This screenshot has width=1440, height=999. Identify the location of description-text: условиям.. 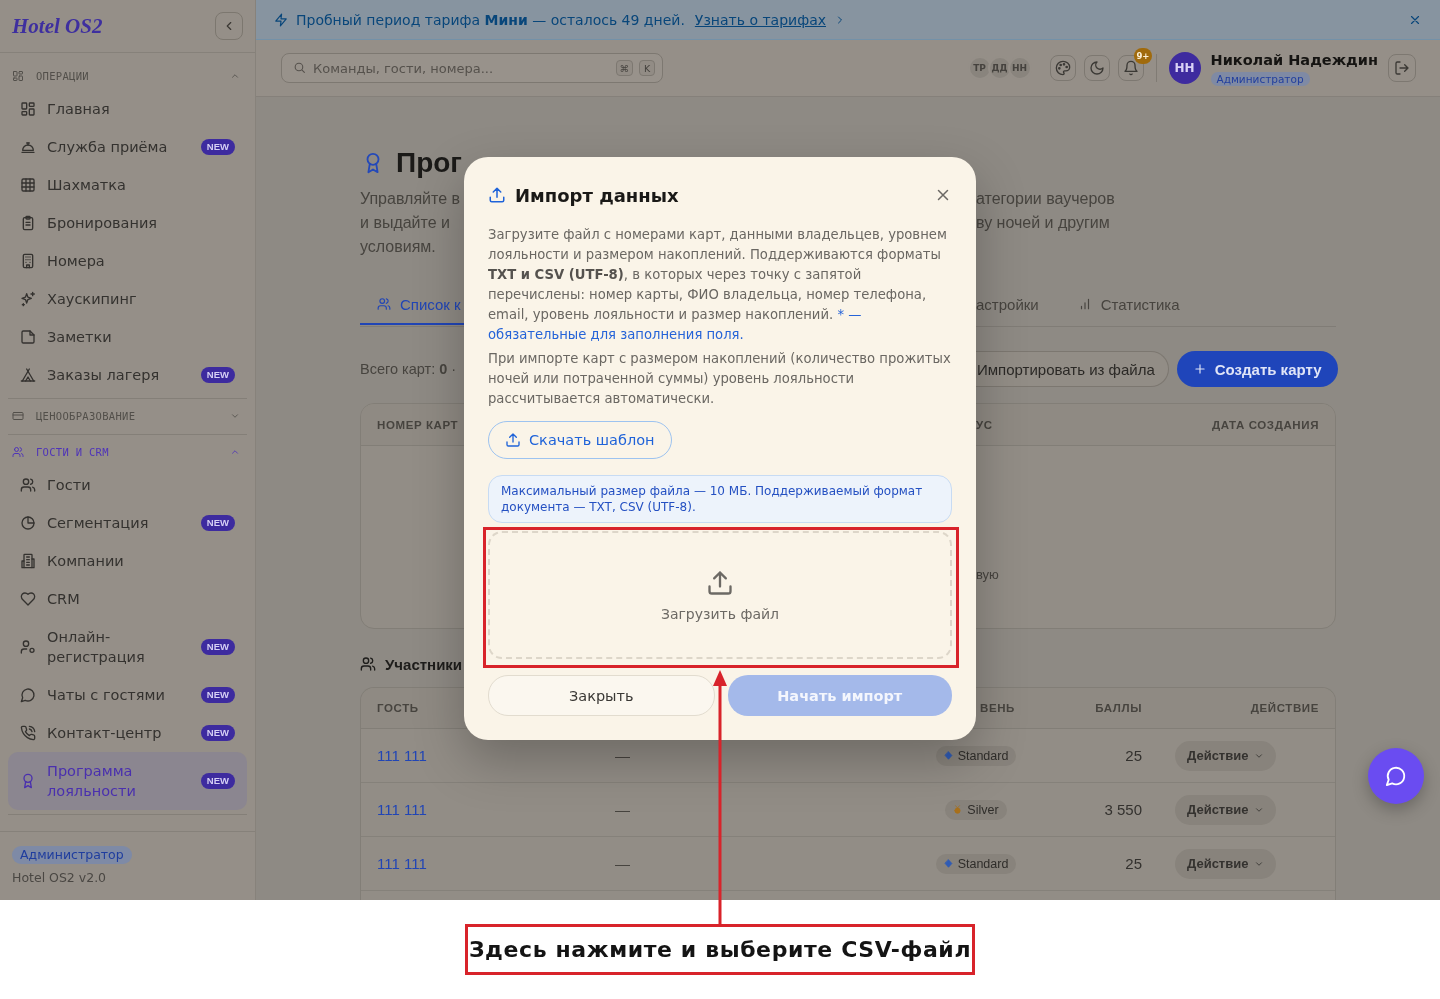
(398, 247).